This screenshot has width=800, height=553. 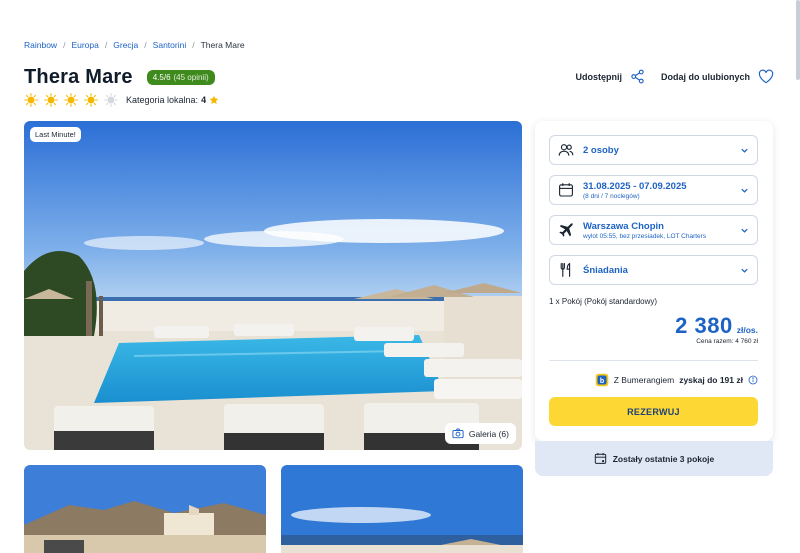 I want to click on cutlery-icon, so click(x=565, y=269).